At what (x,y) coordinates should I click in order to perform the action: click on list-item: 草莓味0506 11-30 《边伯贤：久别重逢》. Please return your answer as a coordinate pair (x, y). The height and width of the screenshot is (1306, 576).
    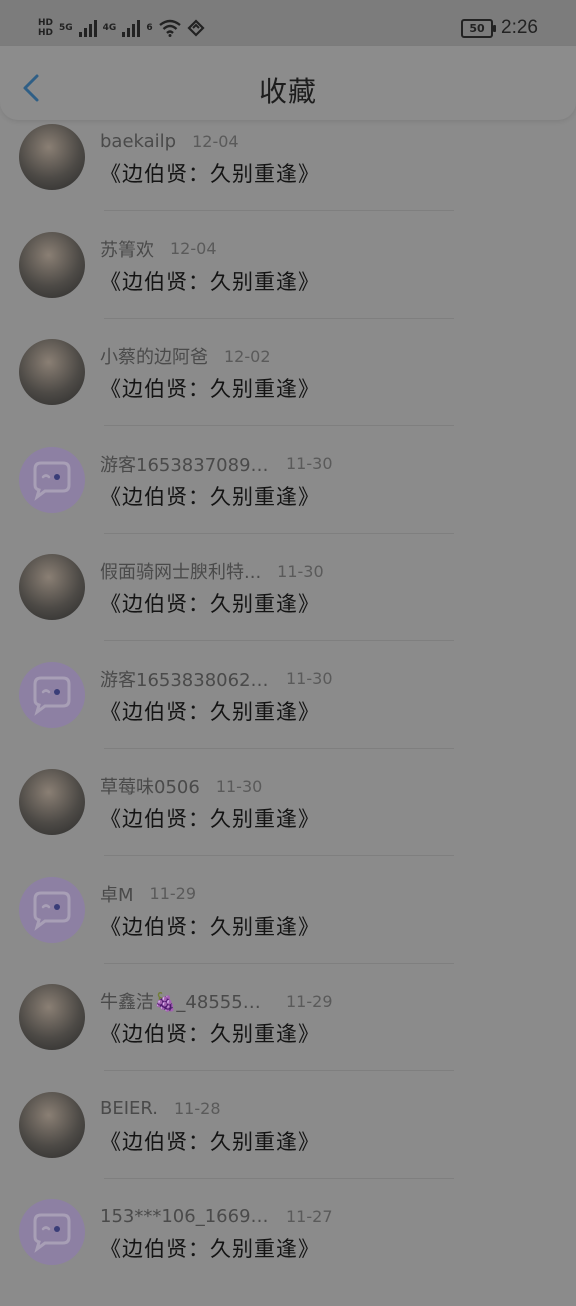
    Looking at the image, I should click on (288, 822).